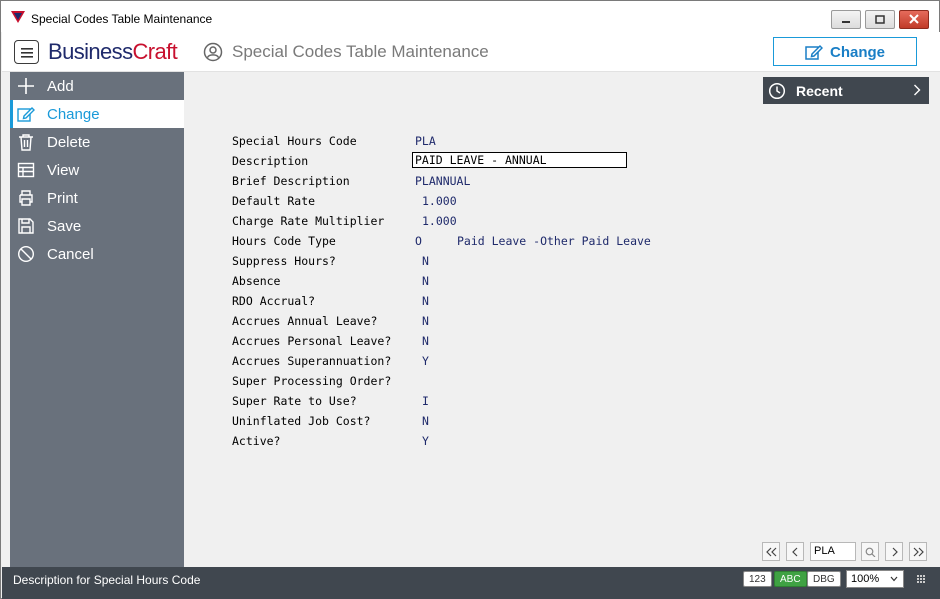 Image resolution: width=940 pixels, height=599 pixels. I want to click on next-record-button, so click(894, 551).